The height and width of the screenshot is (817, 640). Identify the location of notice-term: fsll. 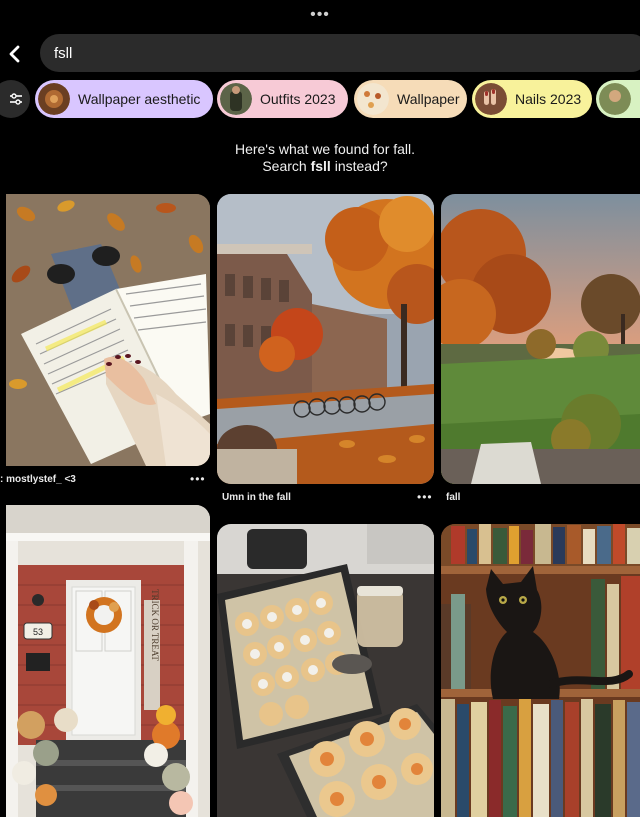
(320, 166).